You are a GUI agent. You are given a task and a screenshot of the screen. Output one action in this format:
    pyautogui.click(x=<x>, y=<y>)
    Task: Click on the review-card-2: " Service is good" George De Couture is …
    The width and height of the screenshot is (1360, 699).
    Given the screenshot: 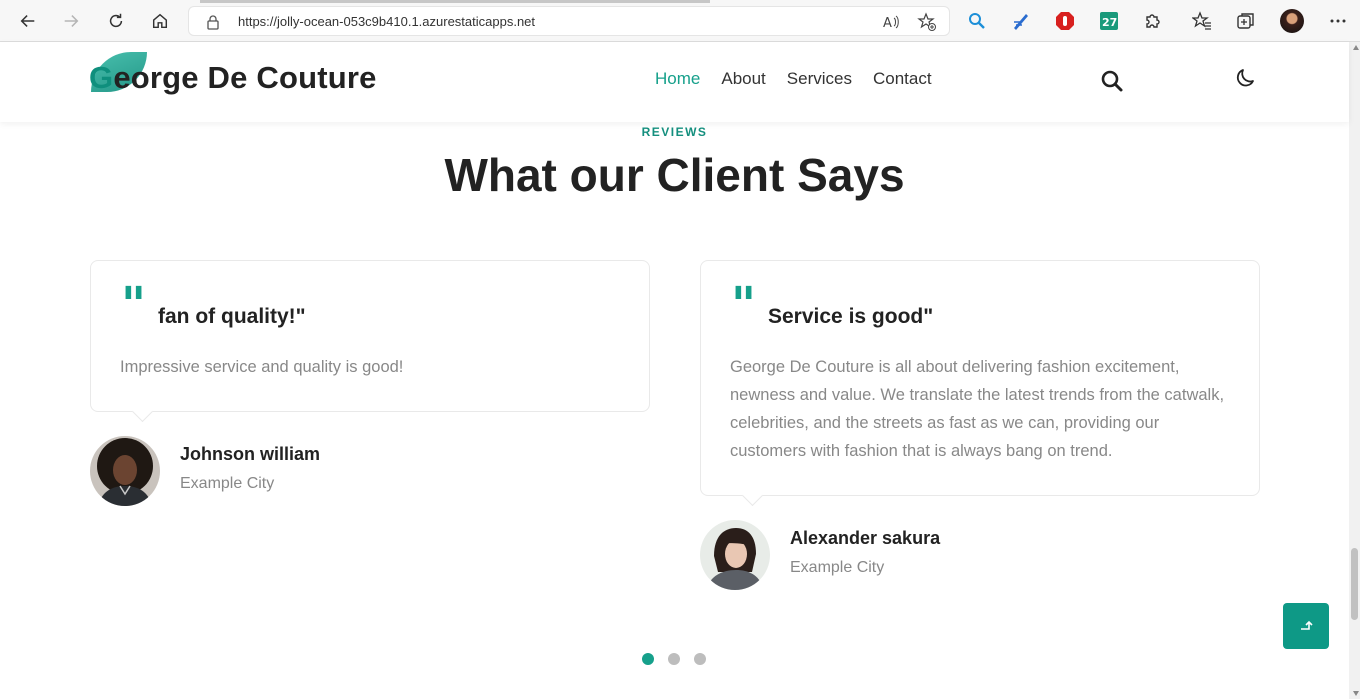 What is the action you would take?
    pyautogui.click(x=980, y=378)
    